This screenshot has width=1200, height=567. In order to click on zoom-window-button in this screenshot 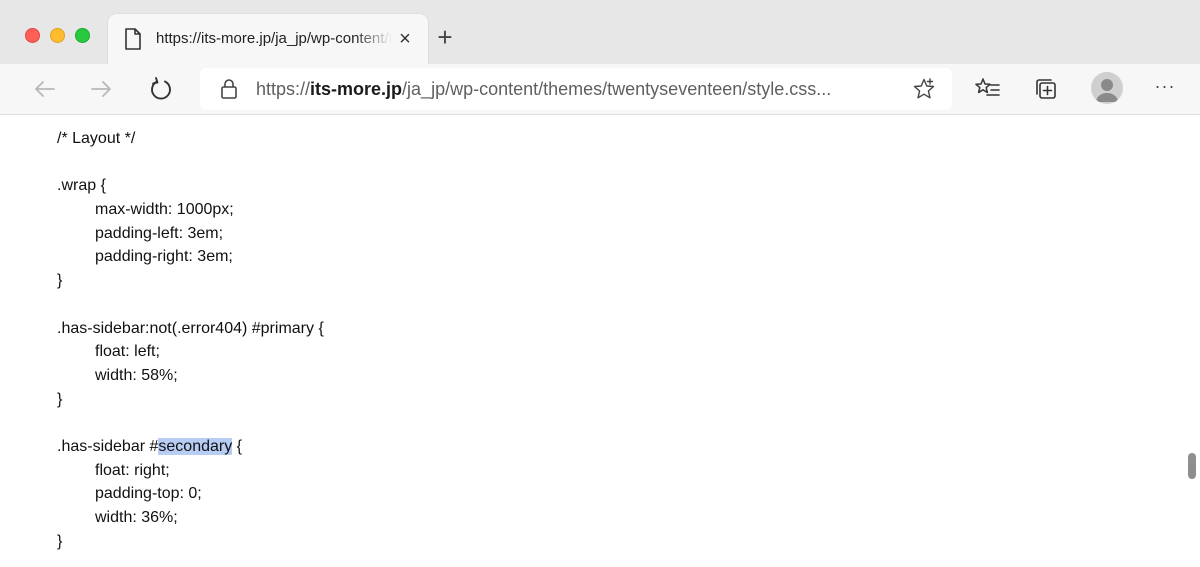, I will do `click(82, 35)`.